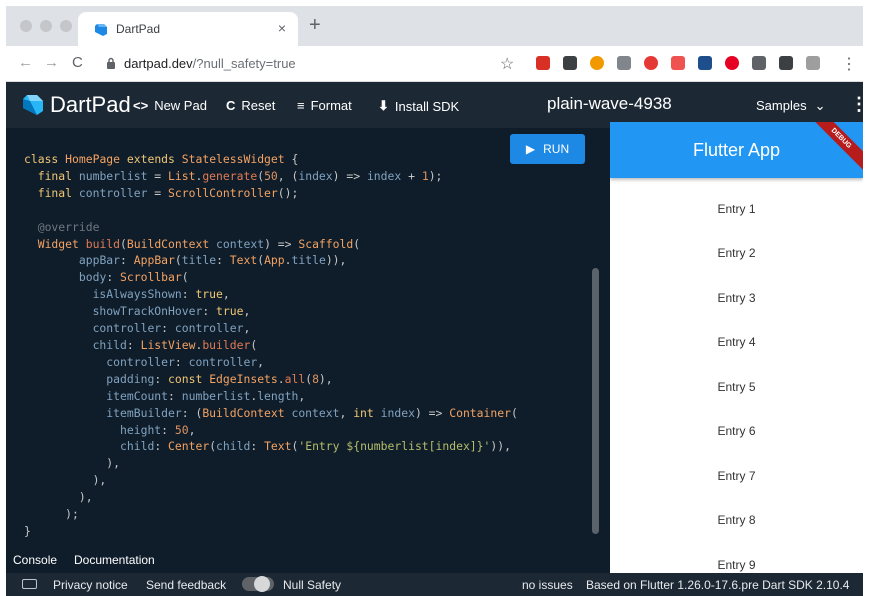 The width and height of the screenshot is (869, 596). Describe the element at coordinates (301, 105) in the screenshot. I see `format-icon: ≡` at that location.